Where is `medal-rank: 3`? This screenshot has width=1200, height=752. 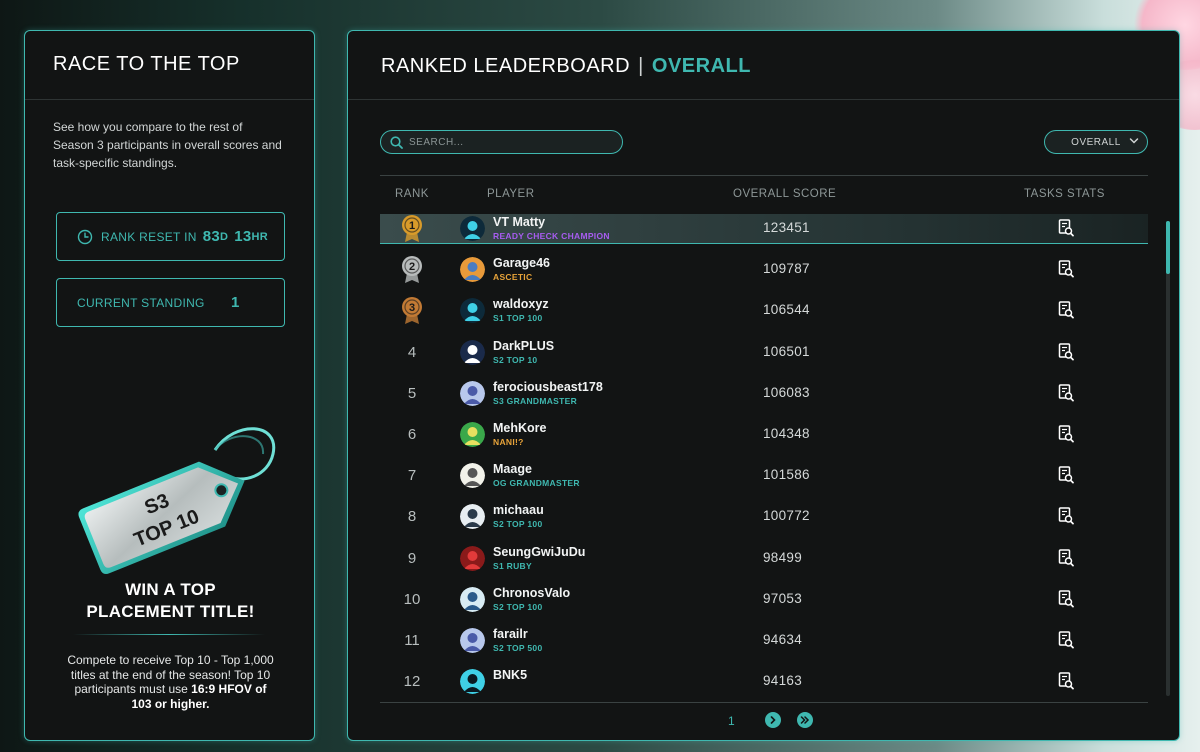 medal-rank: 3 is located at coordinates (412, 308).